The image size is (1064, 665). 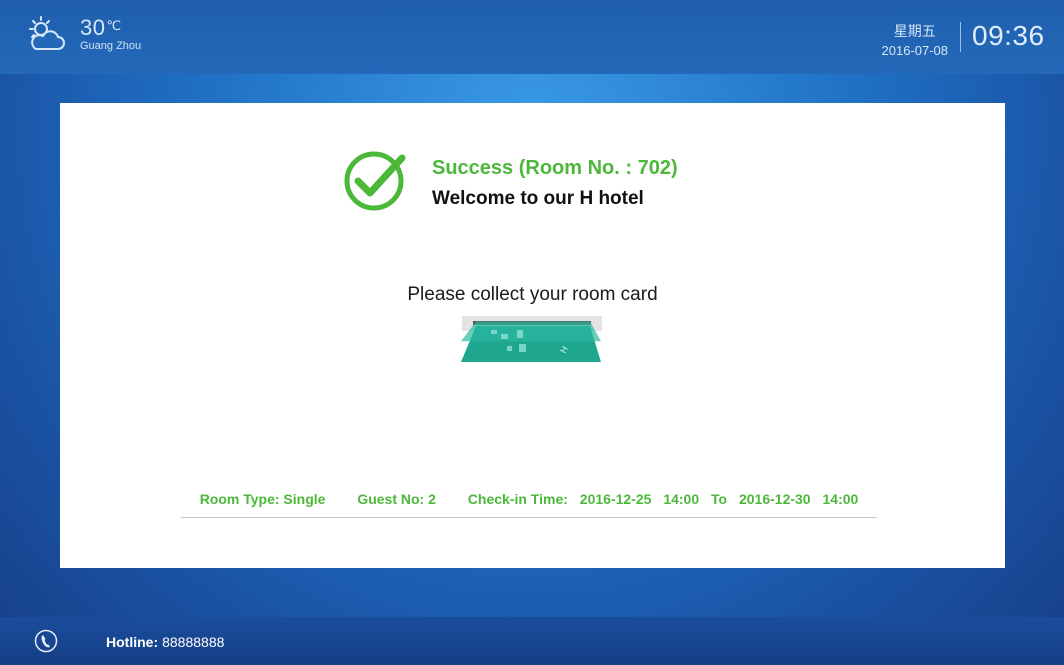 What do you see at coordinates (529, 517) in the screenshot?
I see `divider-line` at bounding box center [529, 517].